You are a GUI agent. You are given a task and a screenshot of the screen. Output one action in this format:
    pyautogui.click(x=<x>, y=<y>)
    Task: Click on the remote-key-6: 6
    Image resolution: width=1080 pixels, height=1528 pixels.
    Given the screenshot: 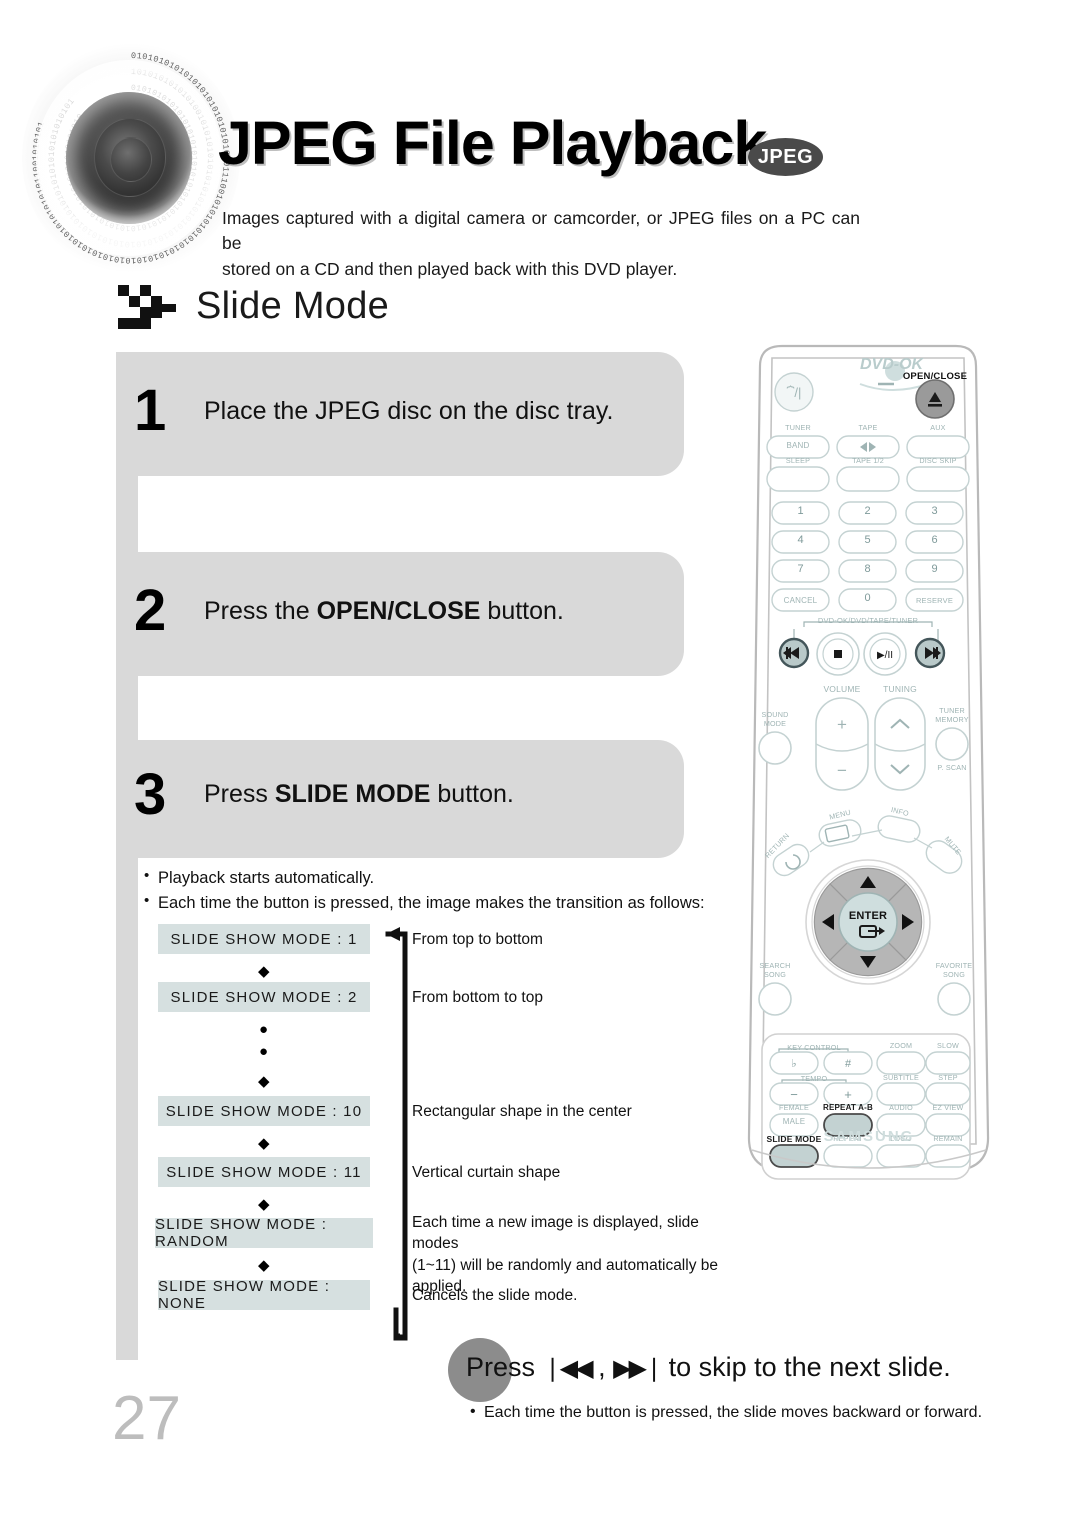 What is the action you would take?
    pyautogui.click(x=934, y=540)
    